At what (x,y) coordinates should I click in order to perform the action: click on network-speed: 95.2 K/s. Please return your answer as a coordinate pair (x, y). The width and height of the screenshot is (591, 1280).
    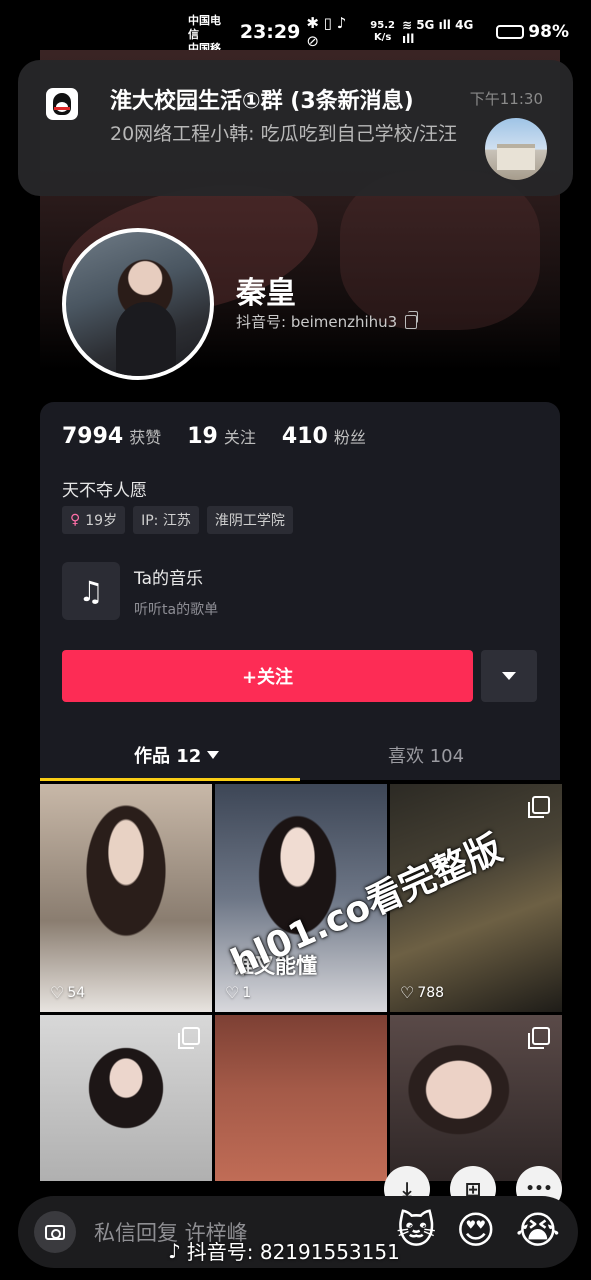
    Looking at the image, I should click on (382, 32).